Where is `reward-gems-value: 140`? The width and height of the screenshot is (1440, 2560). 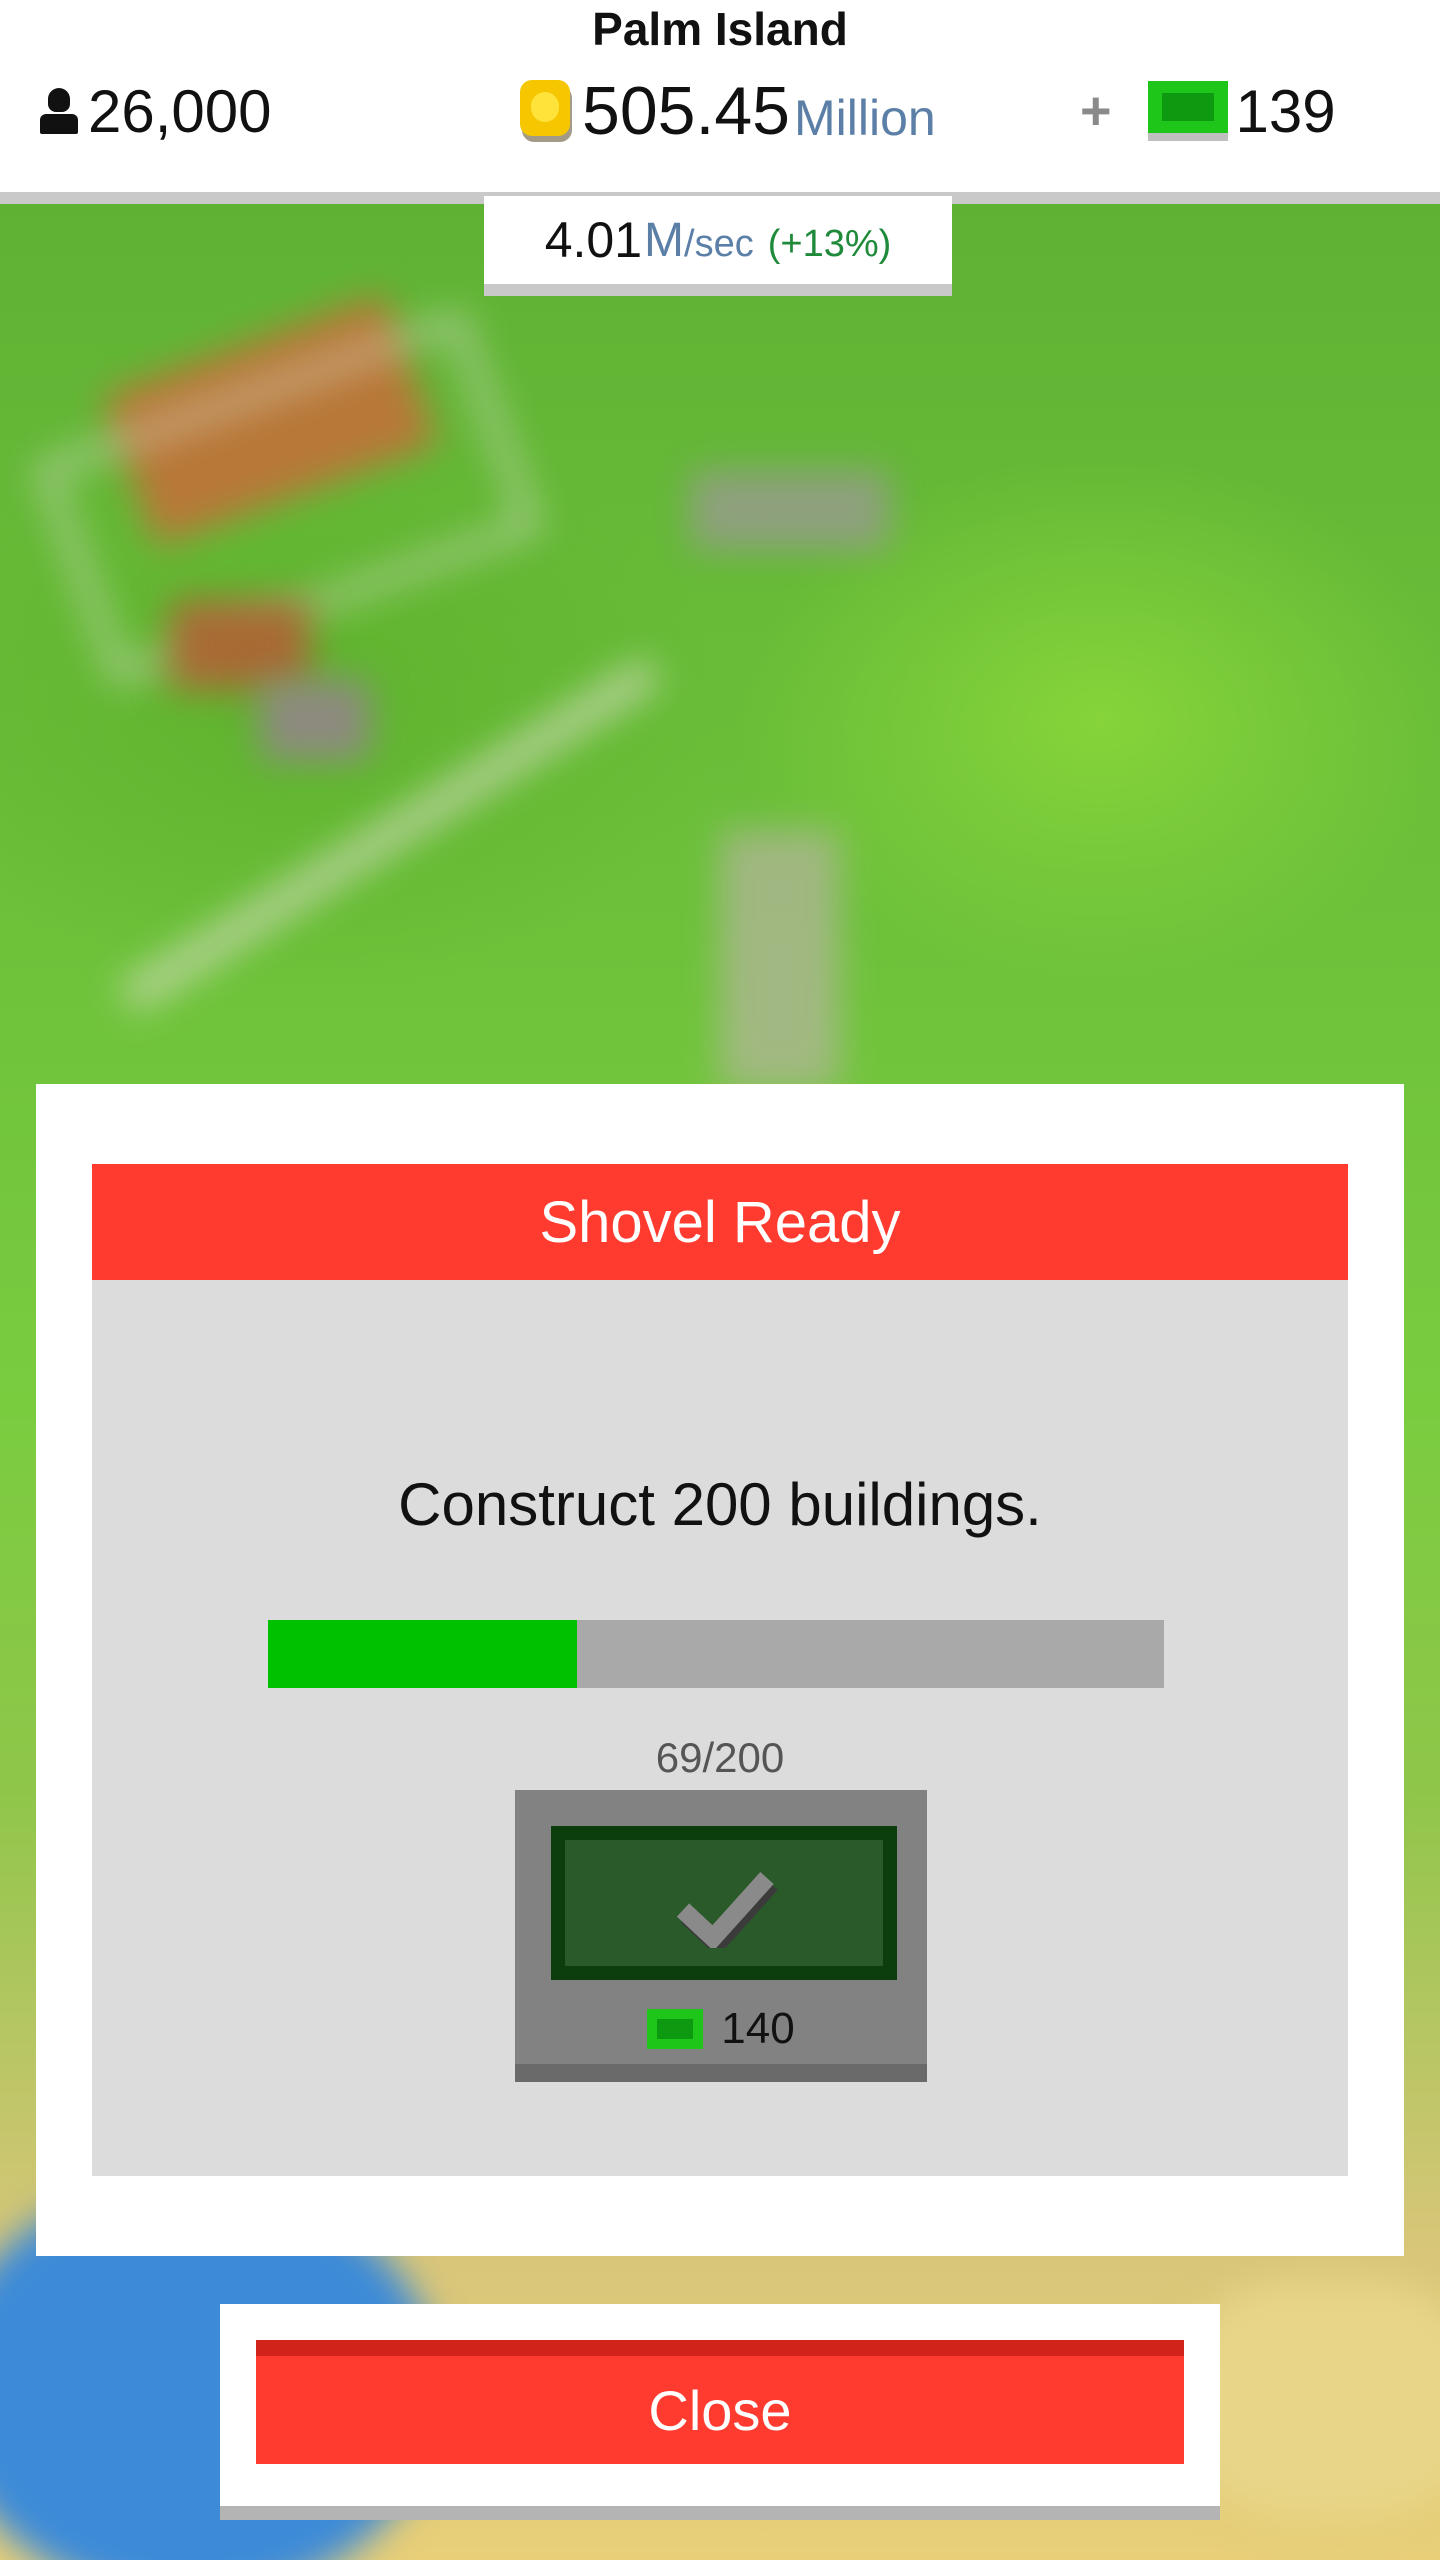 reward-gems-value: 140 is located at coordinates (758, 2028).